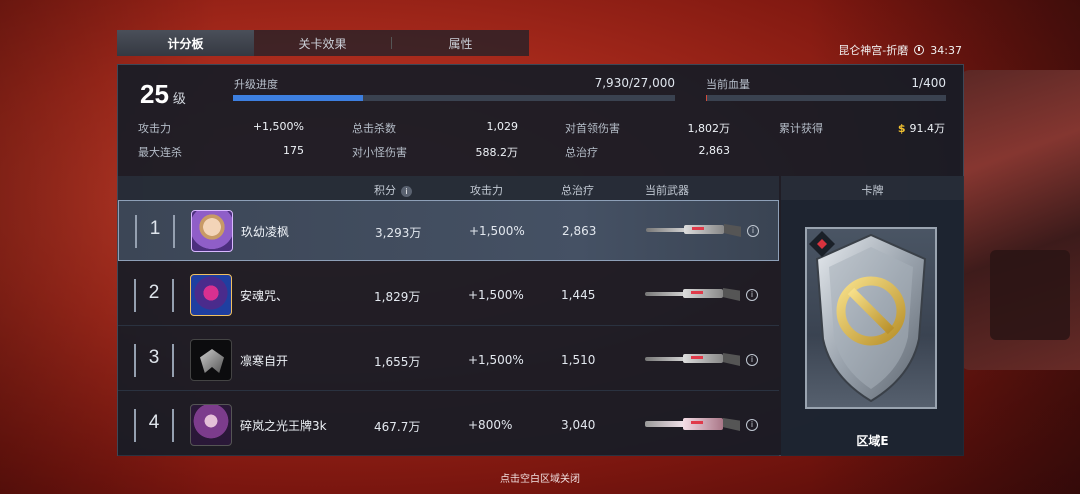 The image size is (1080, 494). I want to click on stat-total-kills: 总击杀数 1,029, so click(435, 127).